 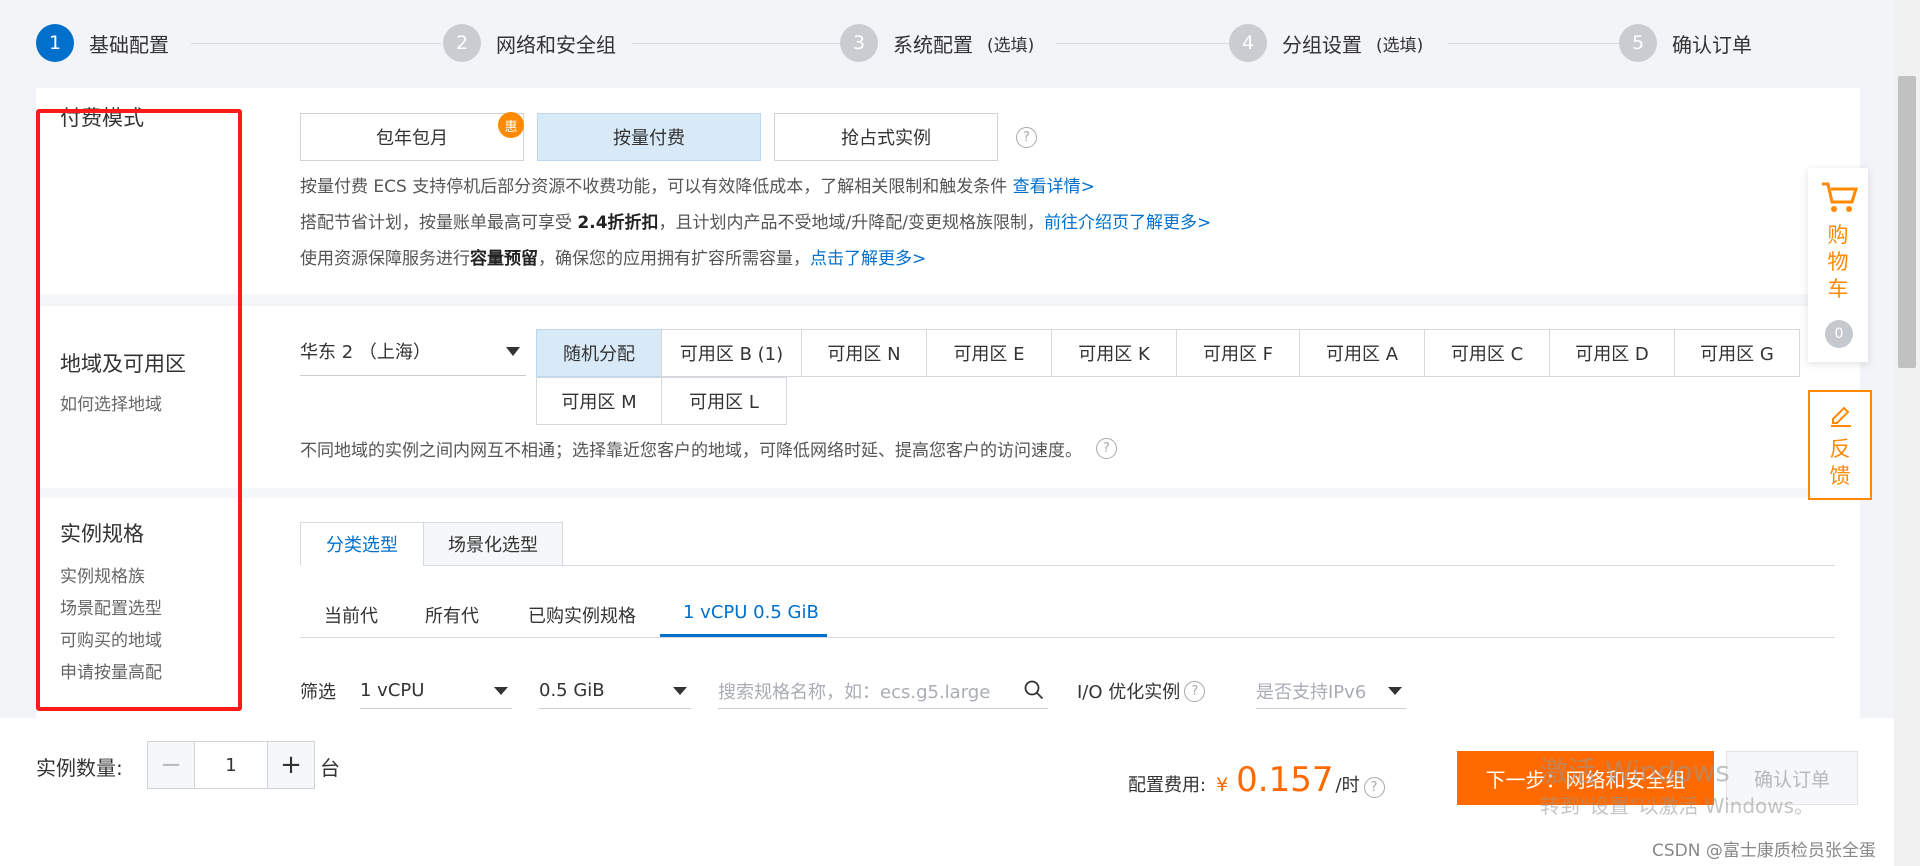 What do you see at coordinates (171, 765) in the screenshot?
I see `decrement-button: −` at bounding box center [171, 765].